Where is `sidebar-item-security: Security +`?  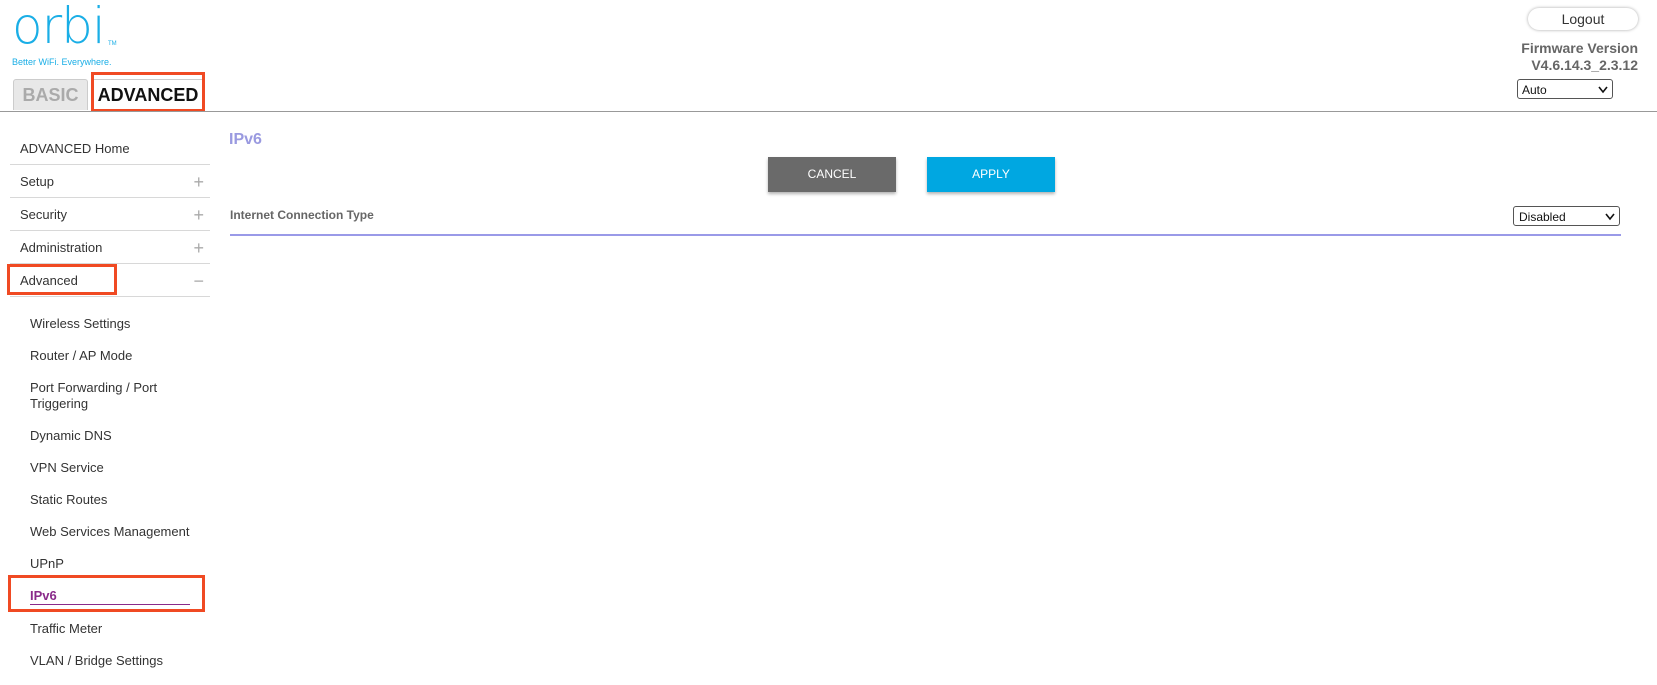 sidebar-item-security: Security + is located at coordinates (110, 215).